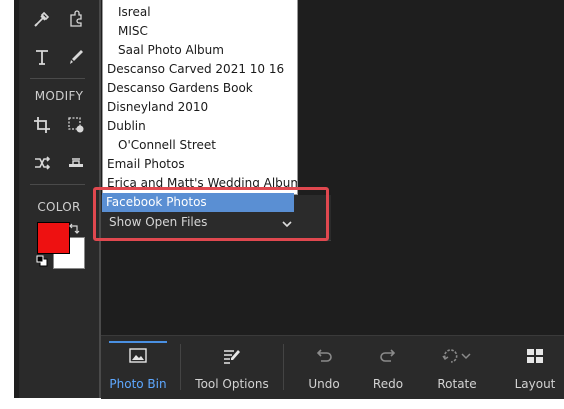 This screenshot has width=564, height=409. What do you see at coordinates (535, 358) in the screenshot?
I see `layout-icon` at bounding box center [535, 358].